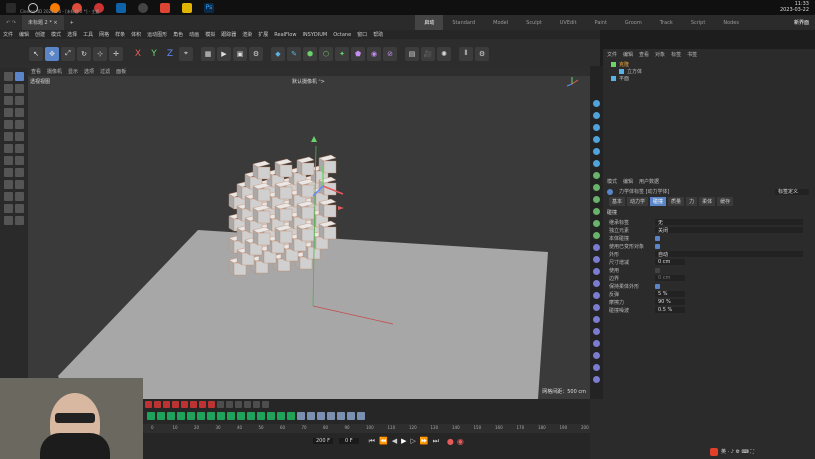  I want to click on attribute-field: 5 %, so click(670, 294).